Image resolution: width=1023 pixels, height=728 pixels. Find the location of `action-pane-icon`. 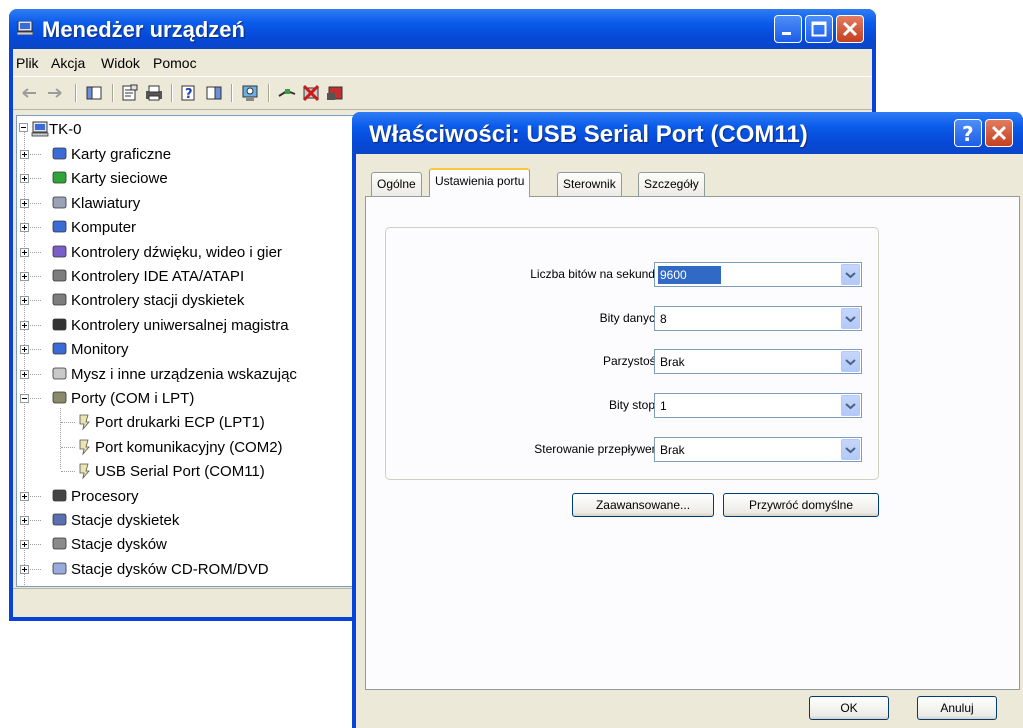

action-pane-icon is located at coordinates (214, 93).